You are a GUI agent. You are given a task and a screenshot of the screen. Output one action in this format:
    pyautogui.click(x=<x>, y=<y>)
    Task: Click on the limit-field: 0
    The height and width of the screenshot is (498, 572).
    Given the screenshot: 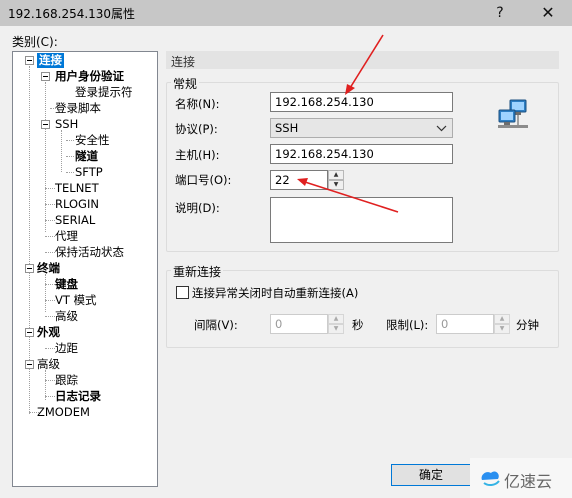 What is the action you would take?
    pyautogui.click(x=465, y=324)
    